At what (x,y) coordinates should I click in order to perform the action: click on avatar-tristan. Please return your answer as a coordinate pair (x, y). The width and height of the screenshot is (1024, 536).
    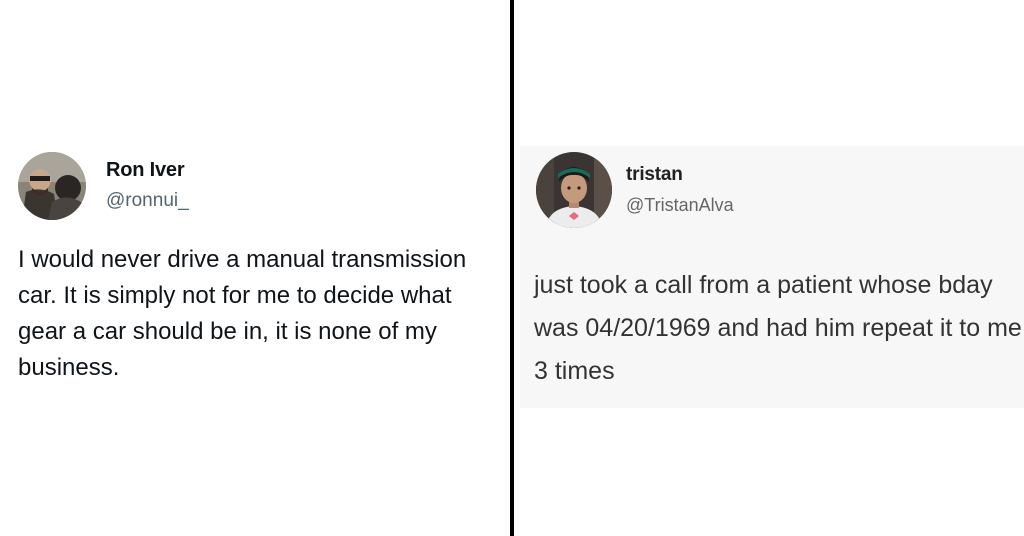
    Looking at the image, I should click on (574, 190).